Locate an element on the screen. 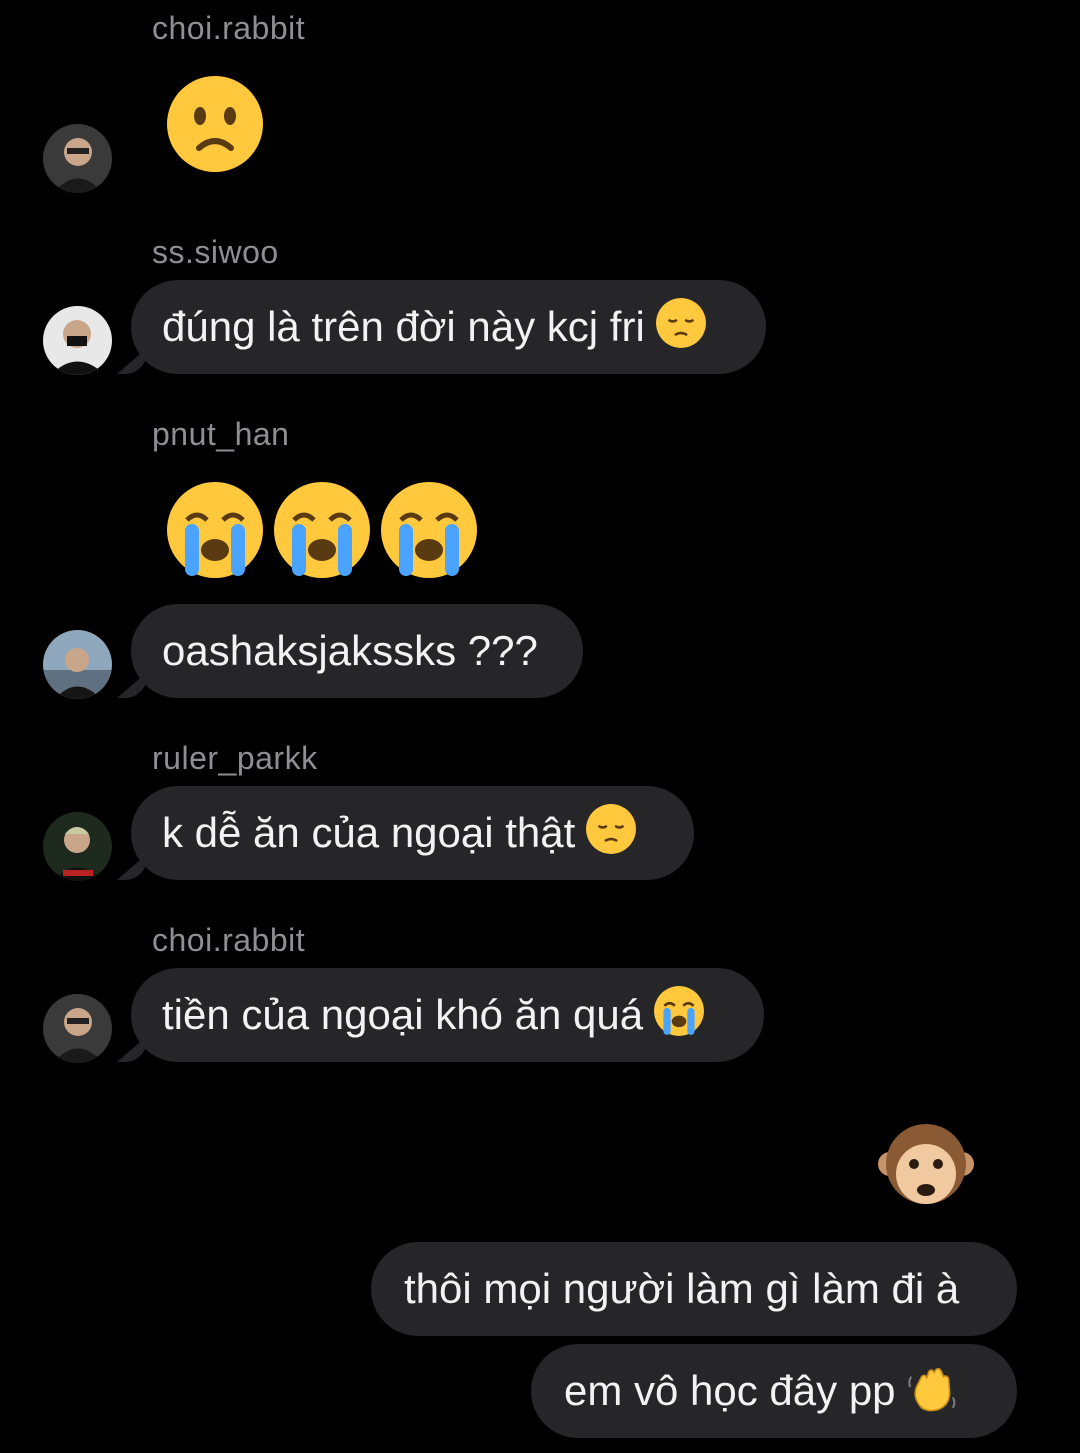 The height and width of the screenshot is (1453, 1080). own-message-bubble: thôi mọi người làm gì làm đi à is located at coordinates (694, 1289).